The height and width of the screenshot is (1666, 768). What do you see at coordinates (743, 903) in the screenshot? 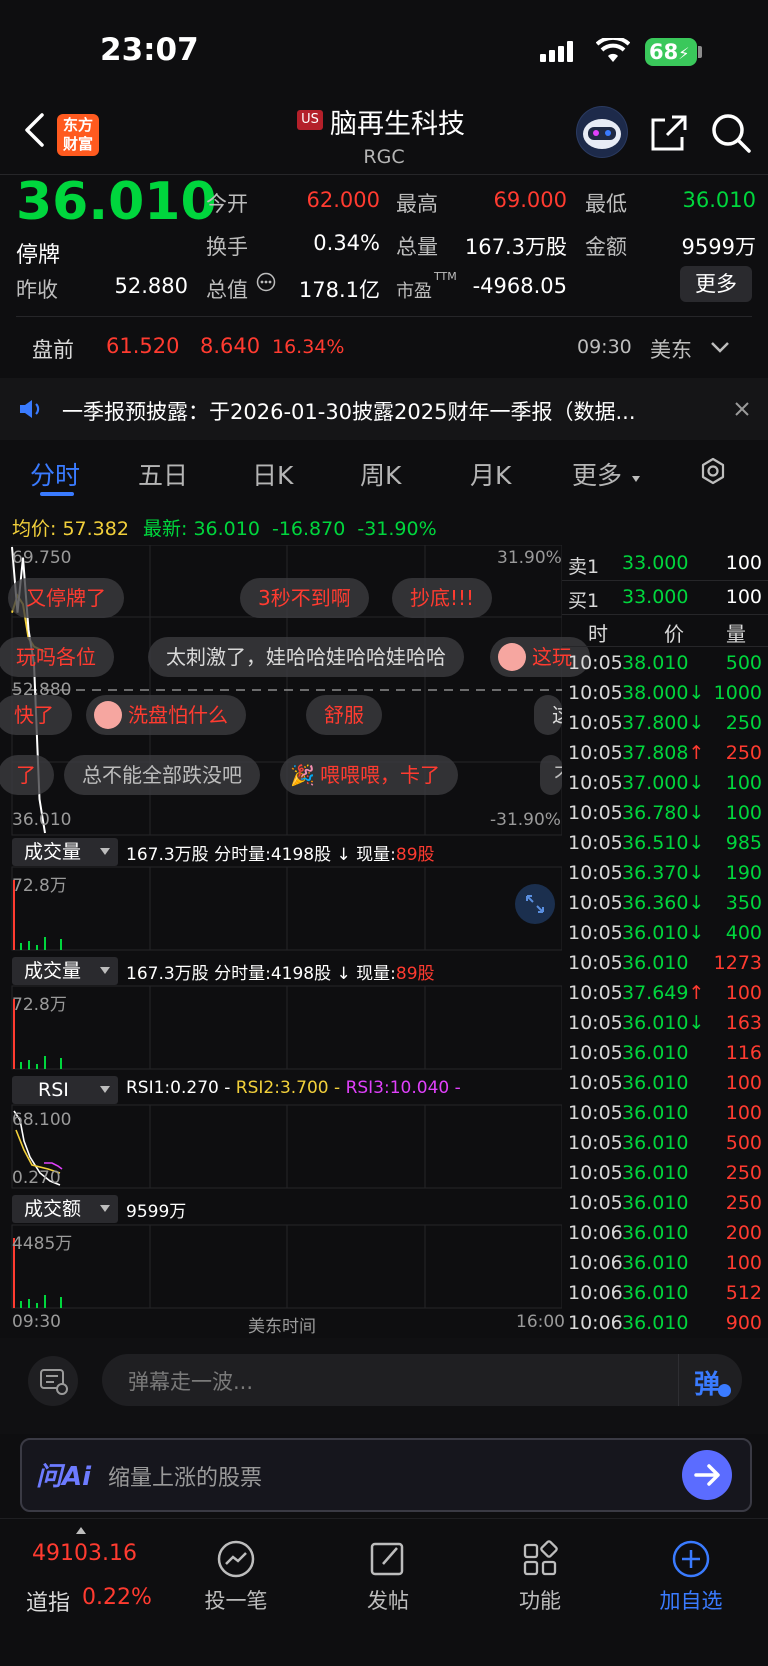
I see `tick-volume: 350` at bounding box center [743, 903].